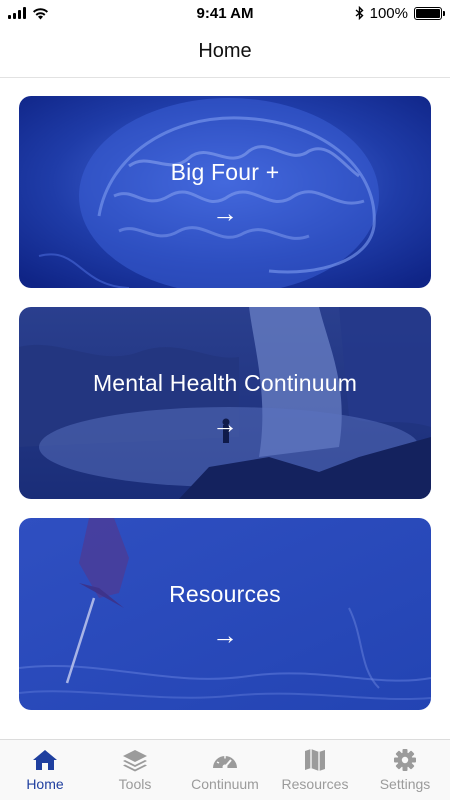  What do you see at coordinates (388, 13) in the screenshot?
I see `battery-percent: 100%` at bounding box center [388, 13].